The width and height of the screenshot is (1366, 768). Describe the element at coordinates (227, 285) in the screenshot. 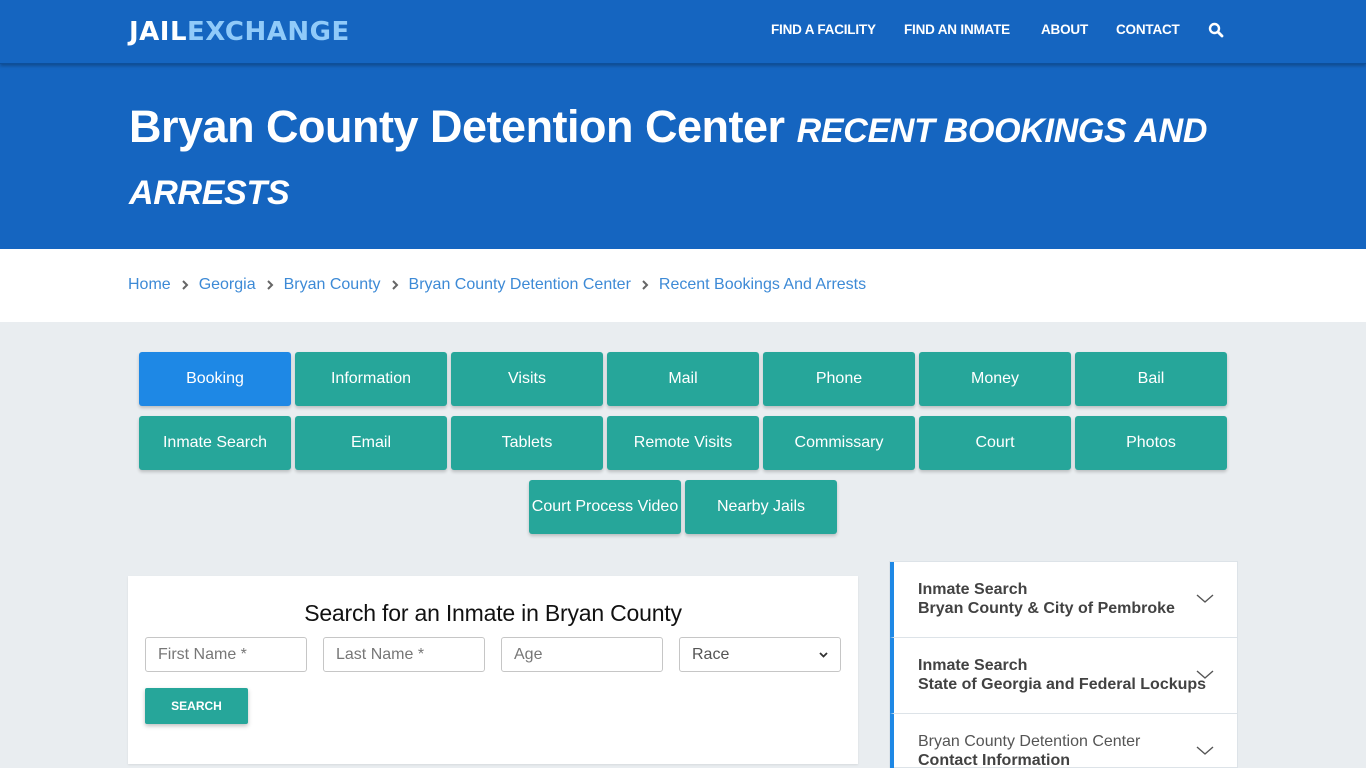

I see `breadcrumb-georgia: Georgia` at that location.